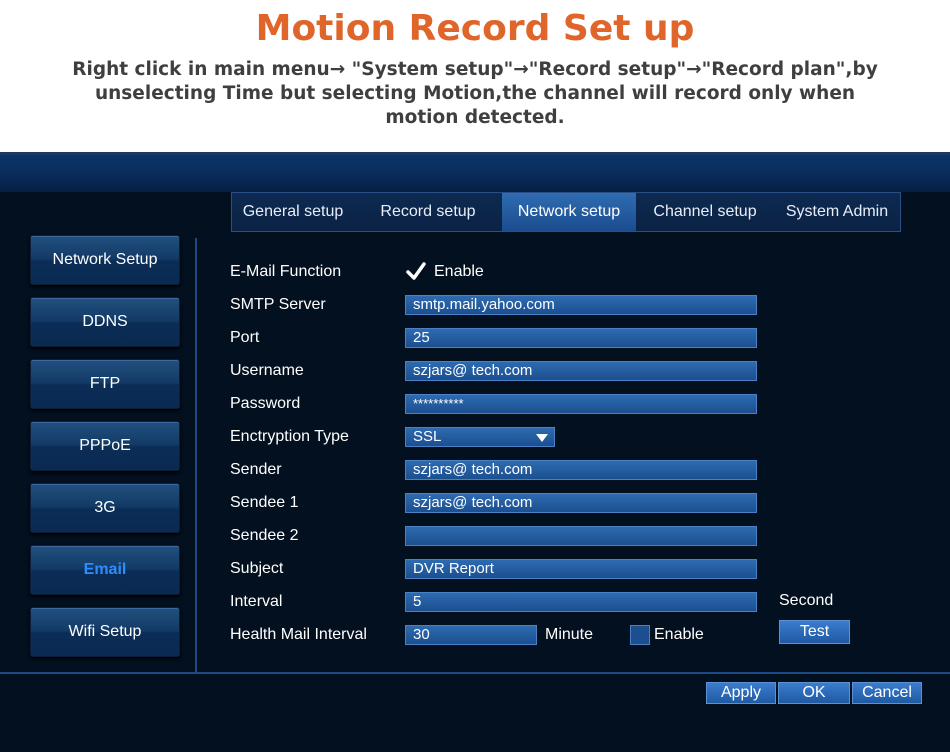 This screenshot has height=752, width=950. Describe the element at coordinates (480, 437) in the screenshot. I see `encryption-type-select: SSL` at that location.